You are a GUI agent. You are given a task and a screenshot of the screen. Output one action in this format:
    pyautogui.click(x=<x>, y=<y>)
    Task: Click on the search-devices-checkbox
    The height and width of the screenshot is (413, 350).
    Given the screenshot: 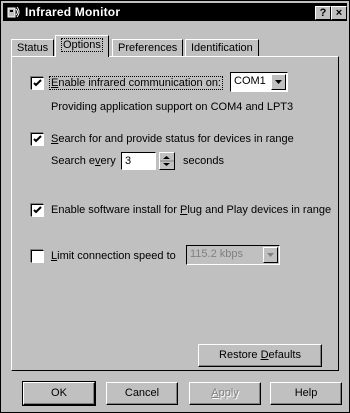 What is the action you would take?
    pyautogui.click(x=37, y=139)
    